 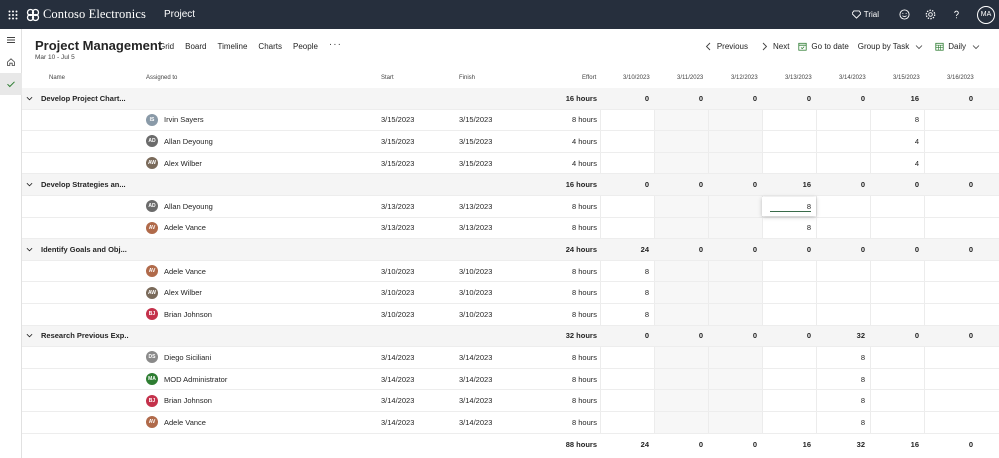 I want to click on next-button: Next, so click(x=774, y=46).